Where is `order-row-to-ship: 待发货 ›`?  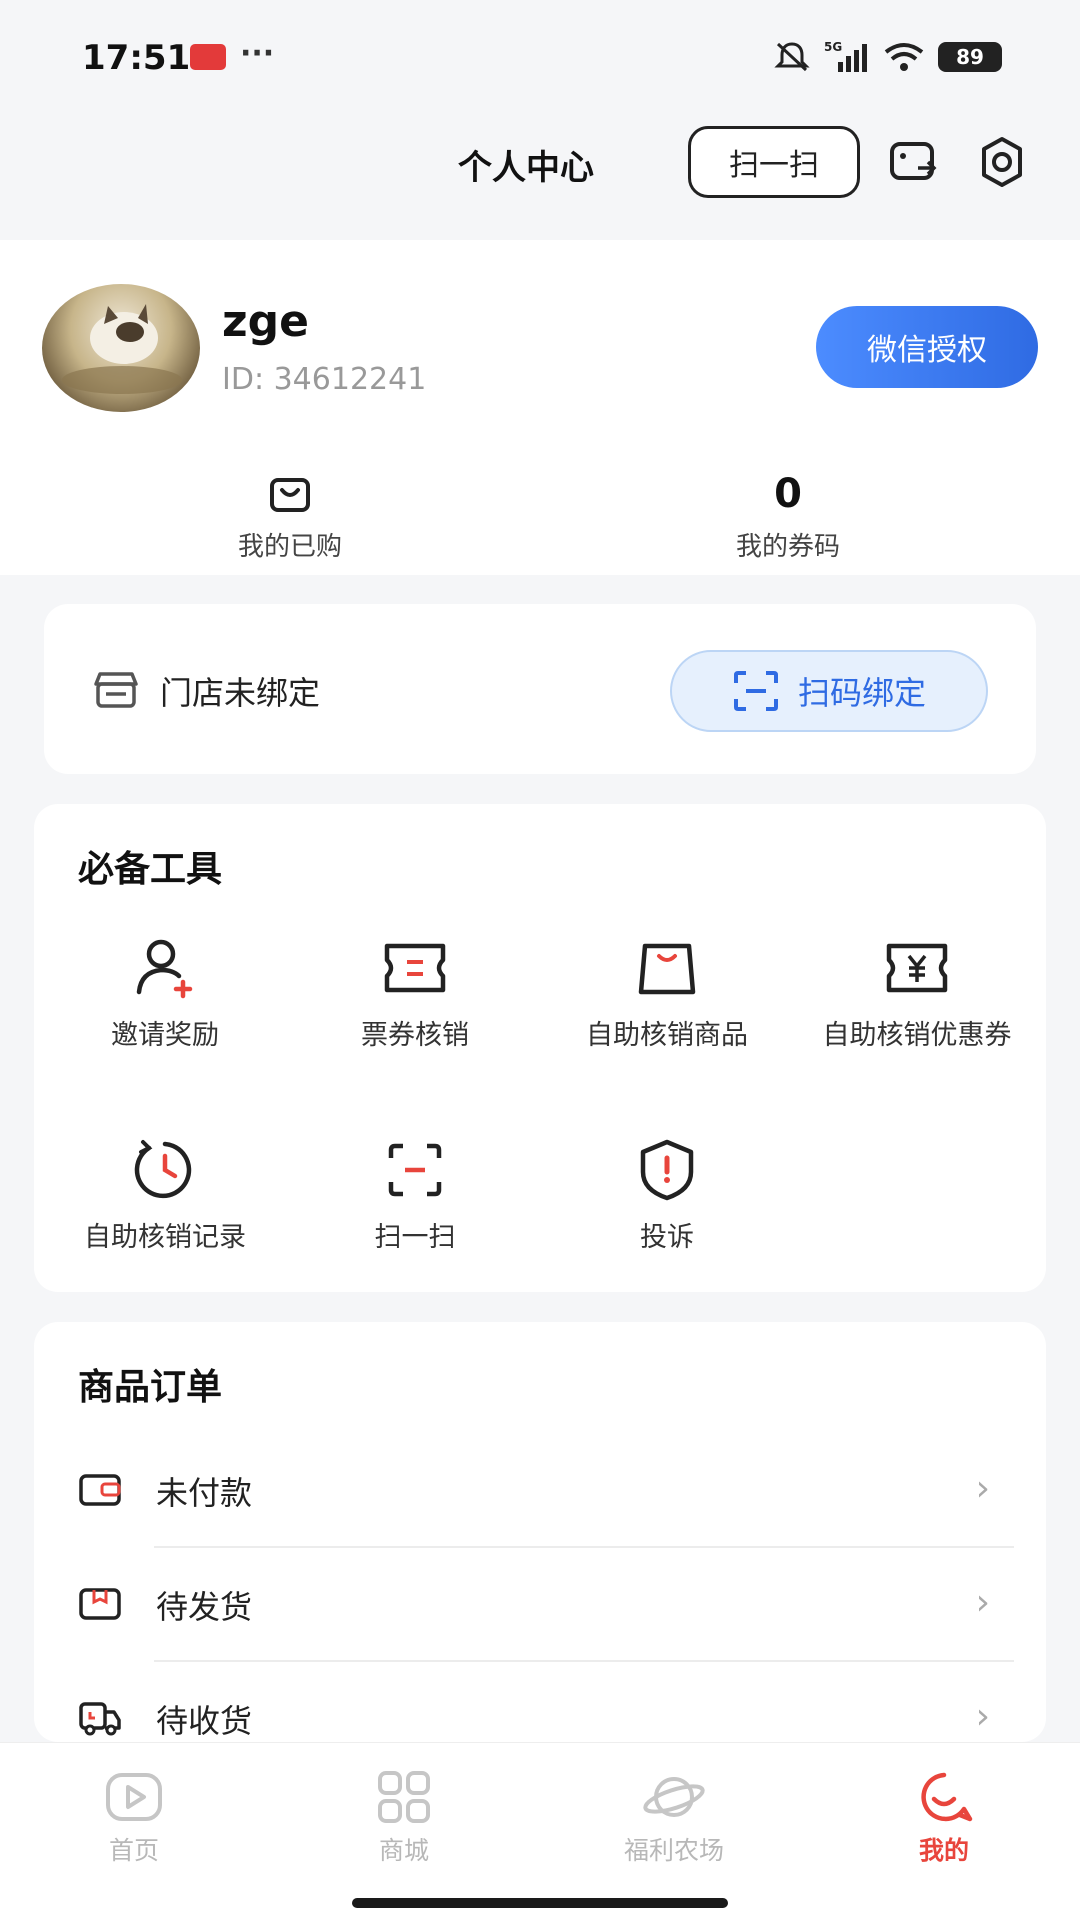 order-row-to-ship: 待发货 › is located at coordinates (540, 1605).